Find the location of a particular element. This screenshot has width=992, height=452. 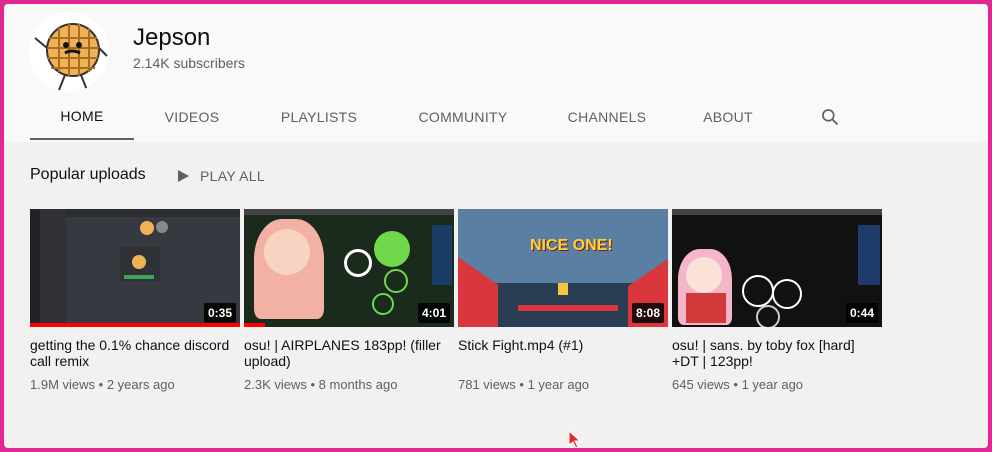

video-age: 2 years ago is located at coordinates (140, 384).